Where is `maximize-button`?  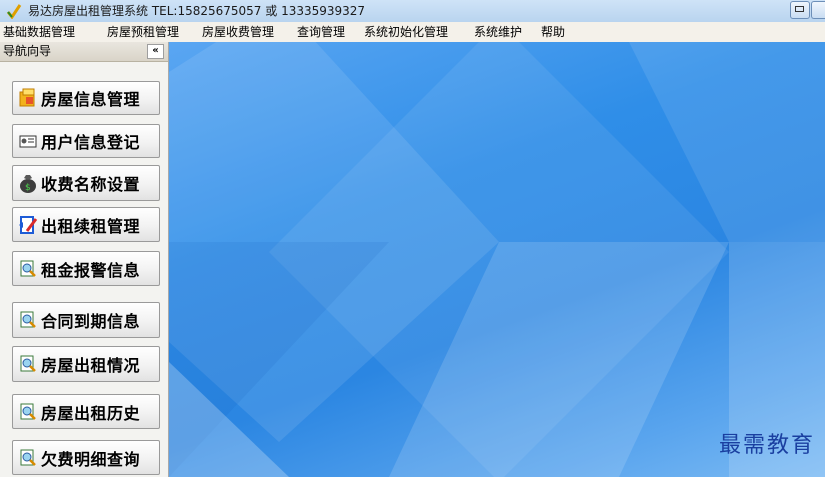 maximize-button is located at coordinates (818, 10).